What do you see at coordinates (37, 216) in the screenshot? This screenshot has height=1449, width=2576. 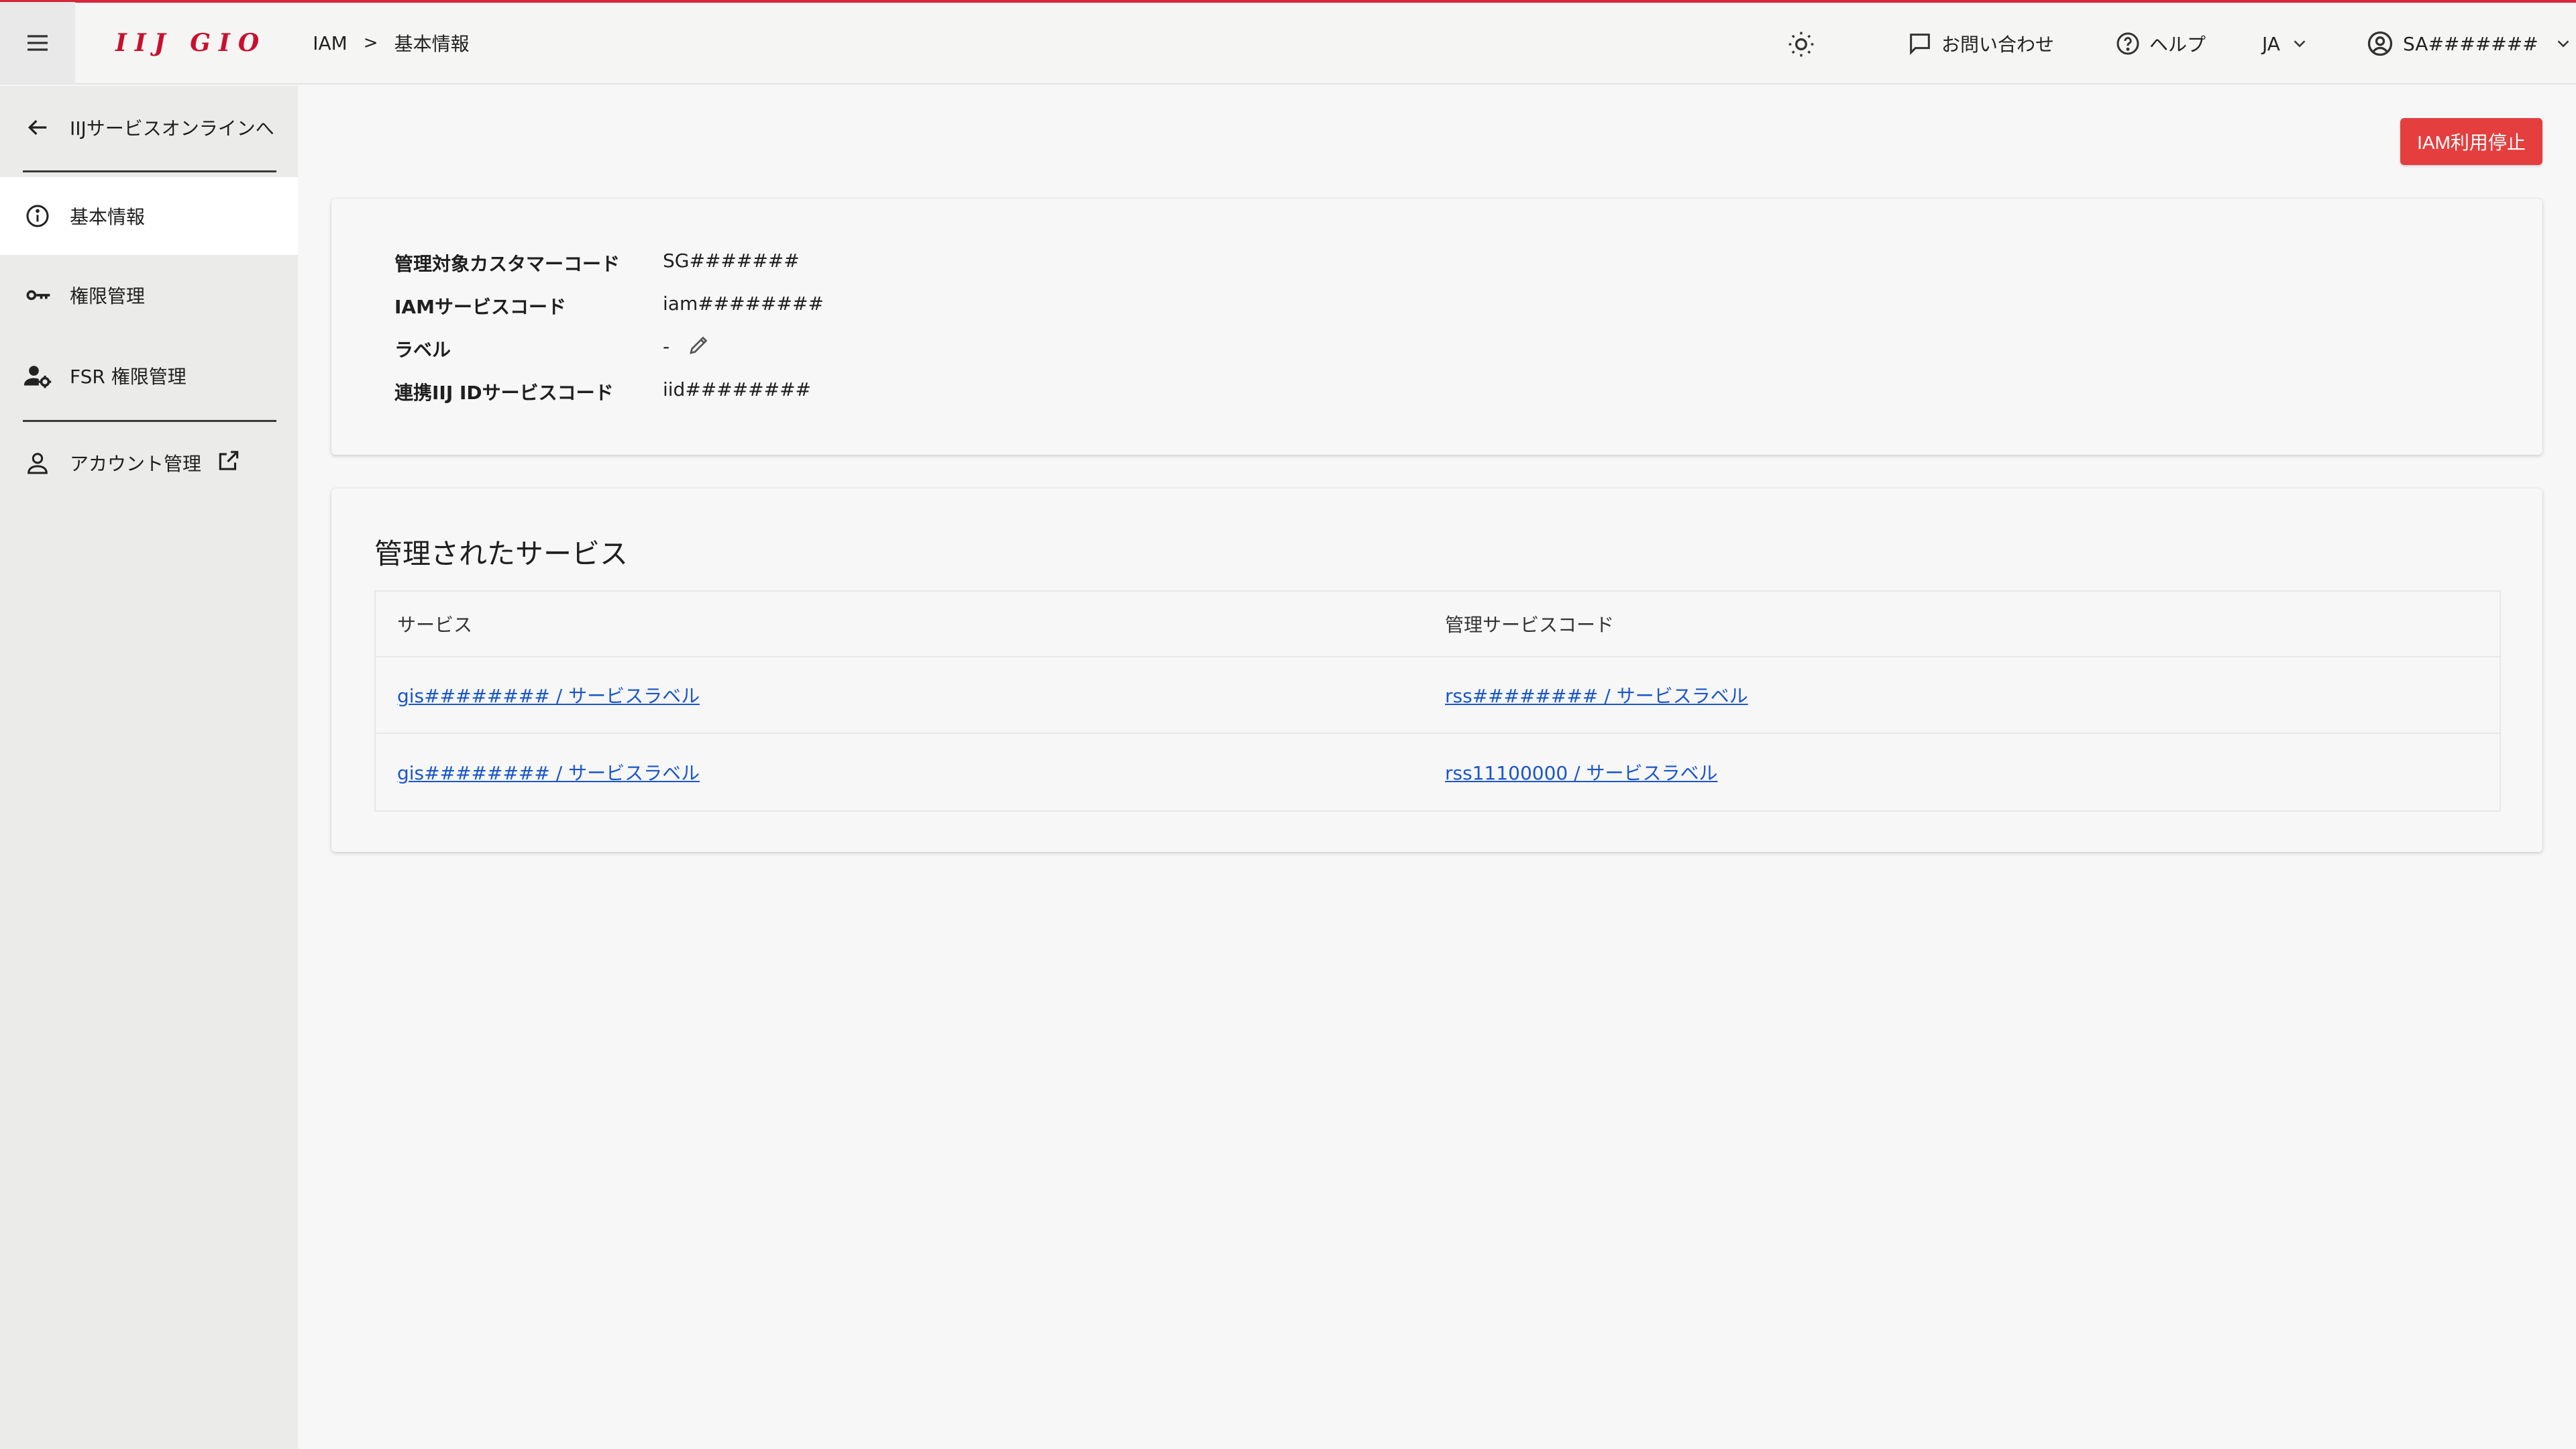 I see `info-icon` at bounding box center [37, 216].